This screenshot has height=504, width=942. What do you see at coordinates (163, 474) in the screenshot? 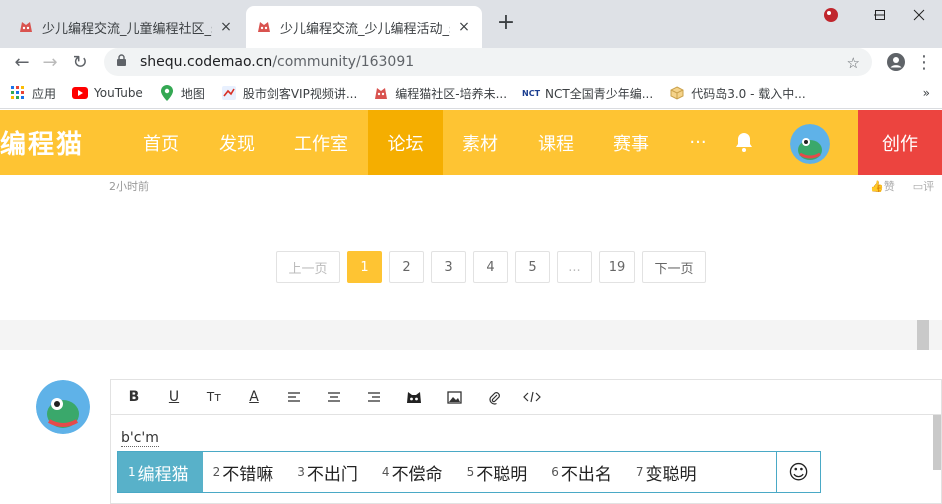
I see `candidate-text: 编程猫` at bounding box center [163, 474].